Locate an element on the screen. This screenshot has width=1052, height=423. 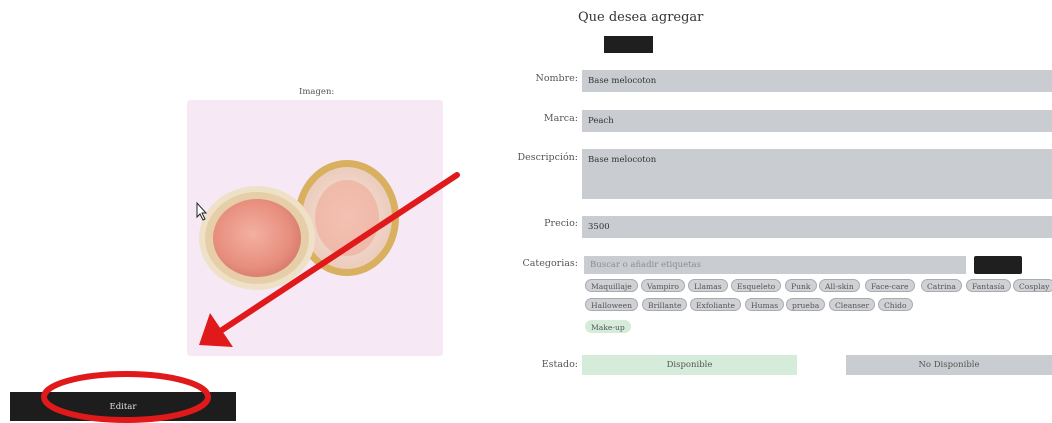
tag-chip: Face-care is located at coordinates (890, 285).